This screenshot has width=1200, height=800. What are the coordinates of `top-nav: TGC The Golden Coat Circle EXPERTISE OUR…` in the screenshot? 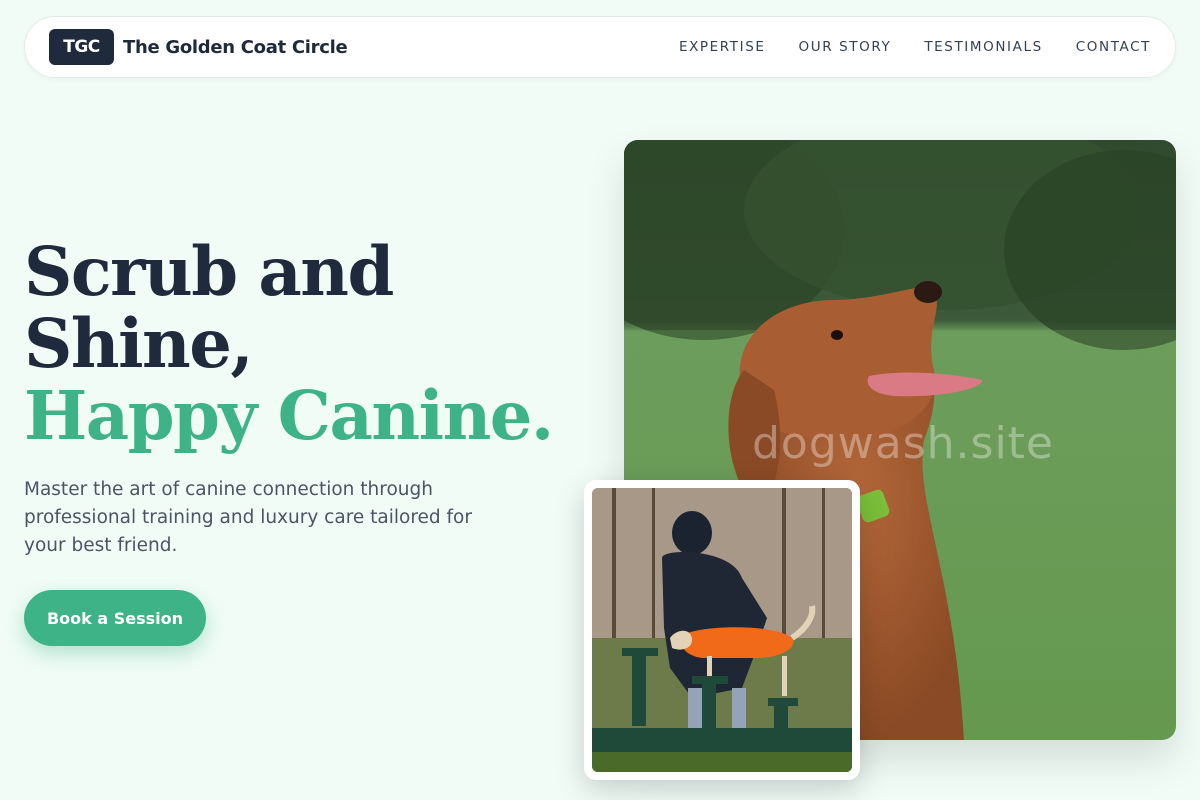 It's located at (600, 47).